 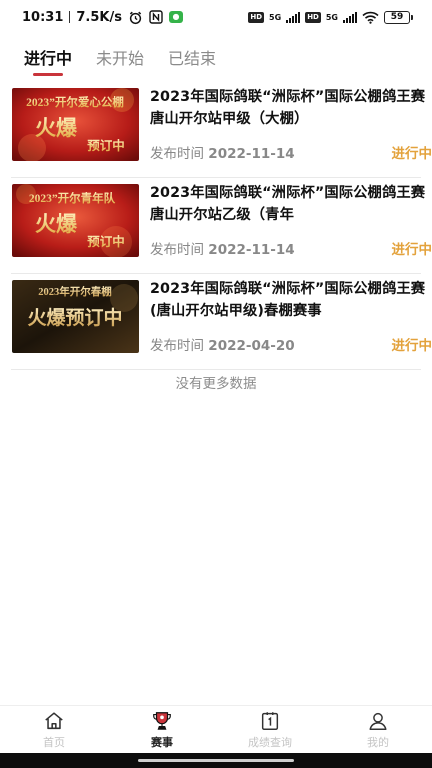 What do you see at coordinates (270, 742) in the screenshot?
I see `nav-results-label: 成绩查询` at bounding box center [270, 742].